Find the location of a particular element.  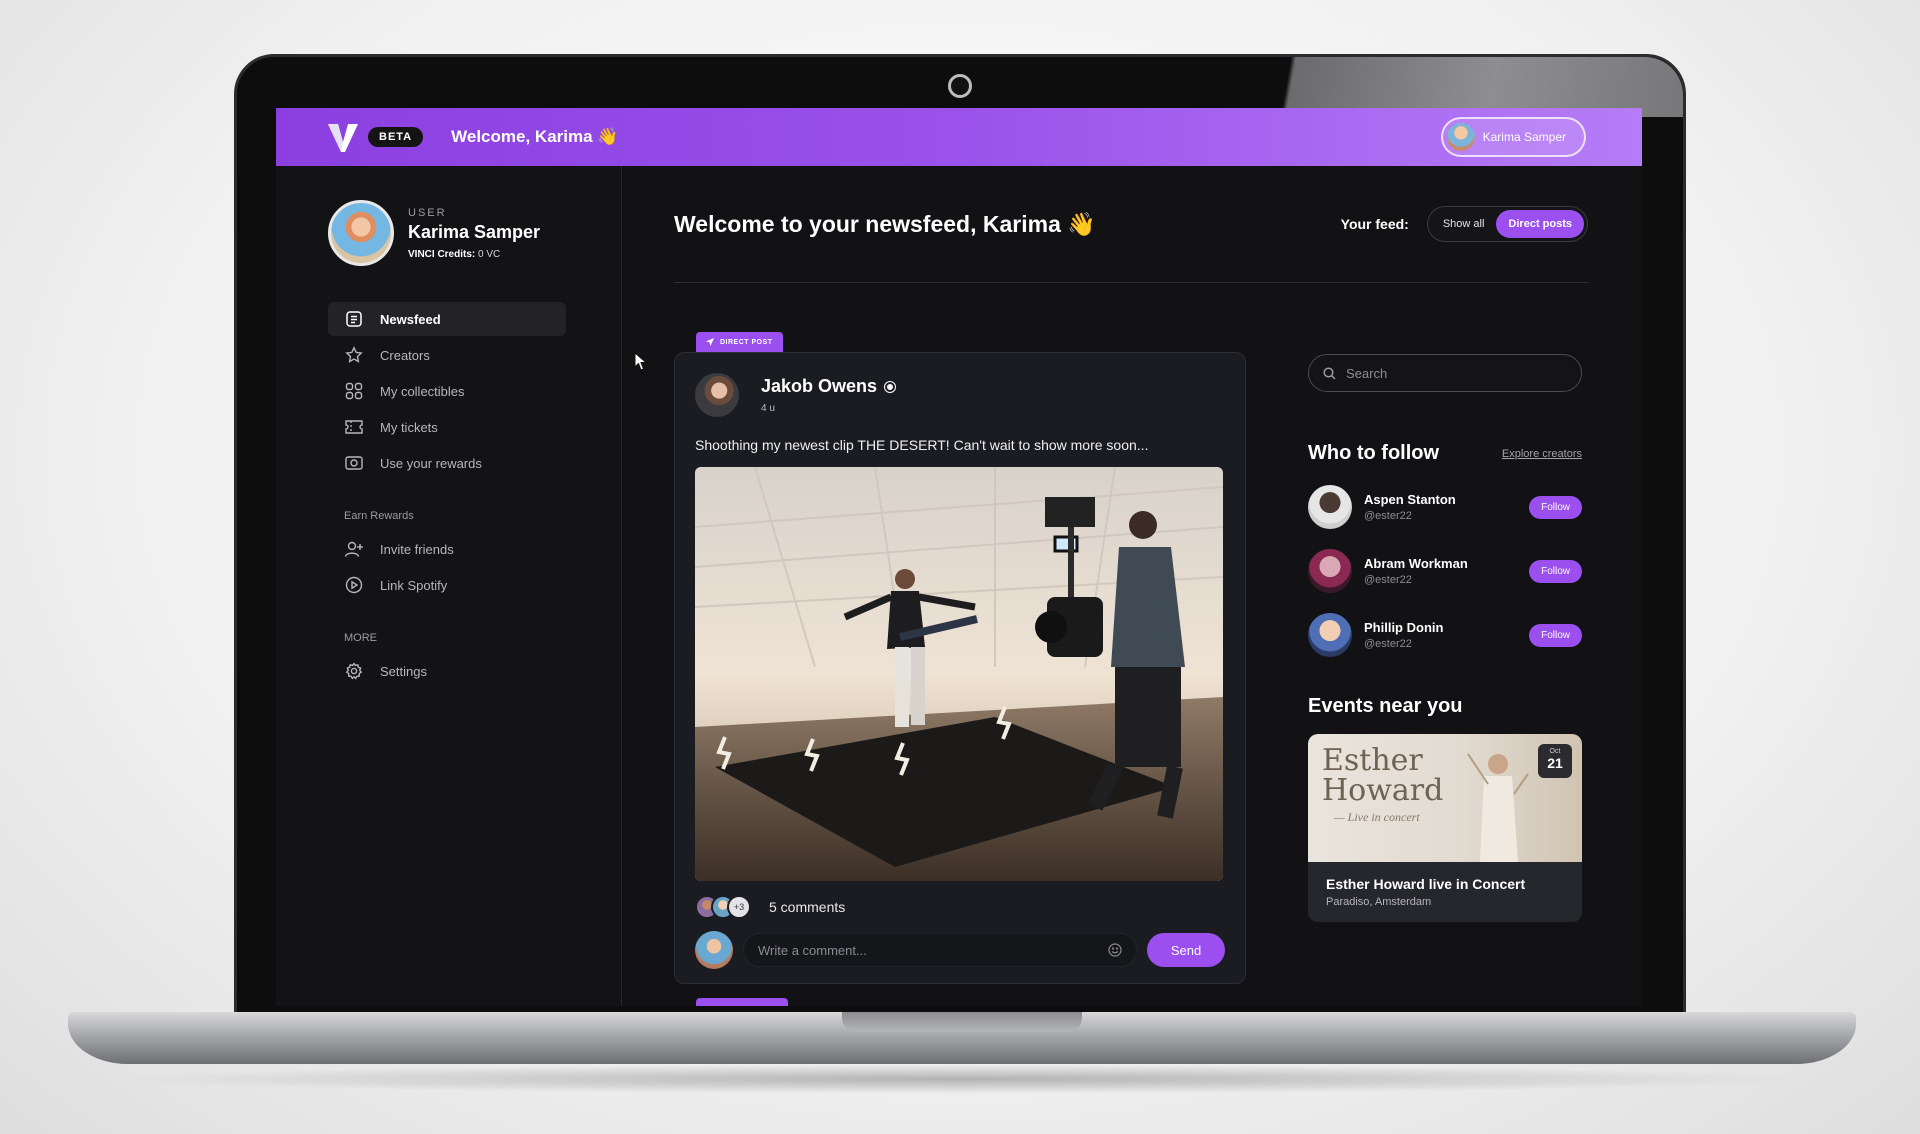

credits-label: VINCI Credits: is located at coordinates (442, 254).